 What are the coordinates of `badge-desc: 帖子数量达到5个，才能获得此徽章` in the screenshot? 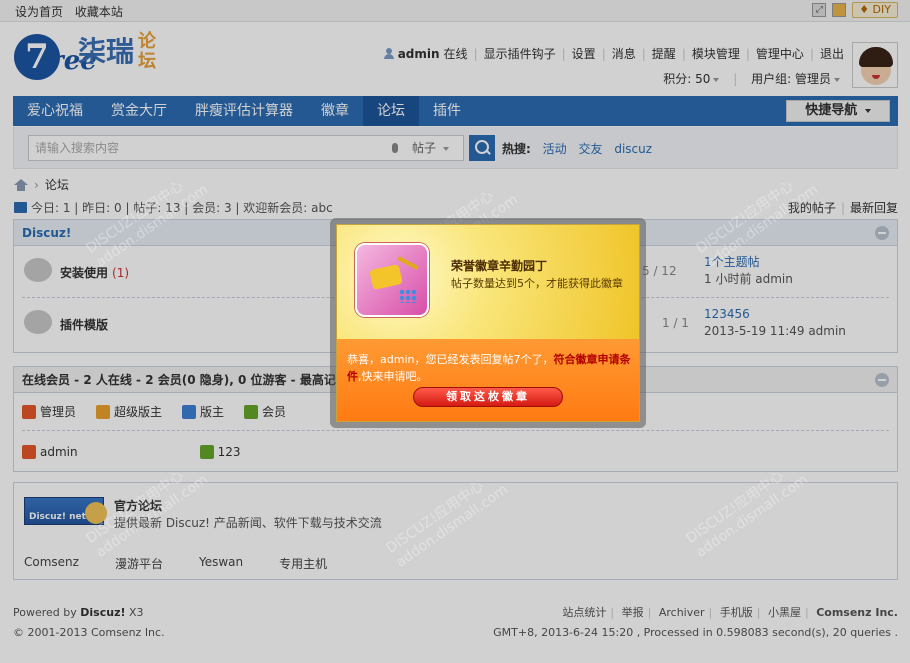 It's located at (537, 283).